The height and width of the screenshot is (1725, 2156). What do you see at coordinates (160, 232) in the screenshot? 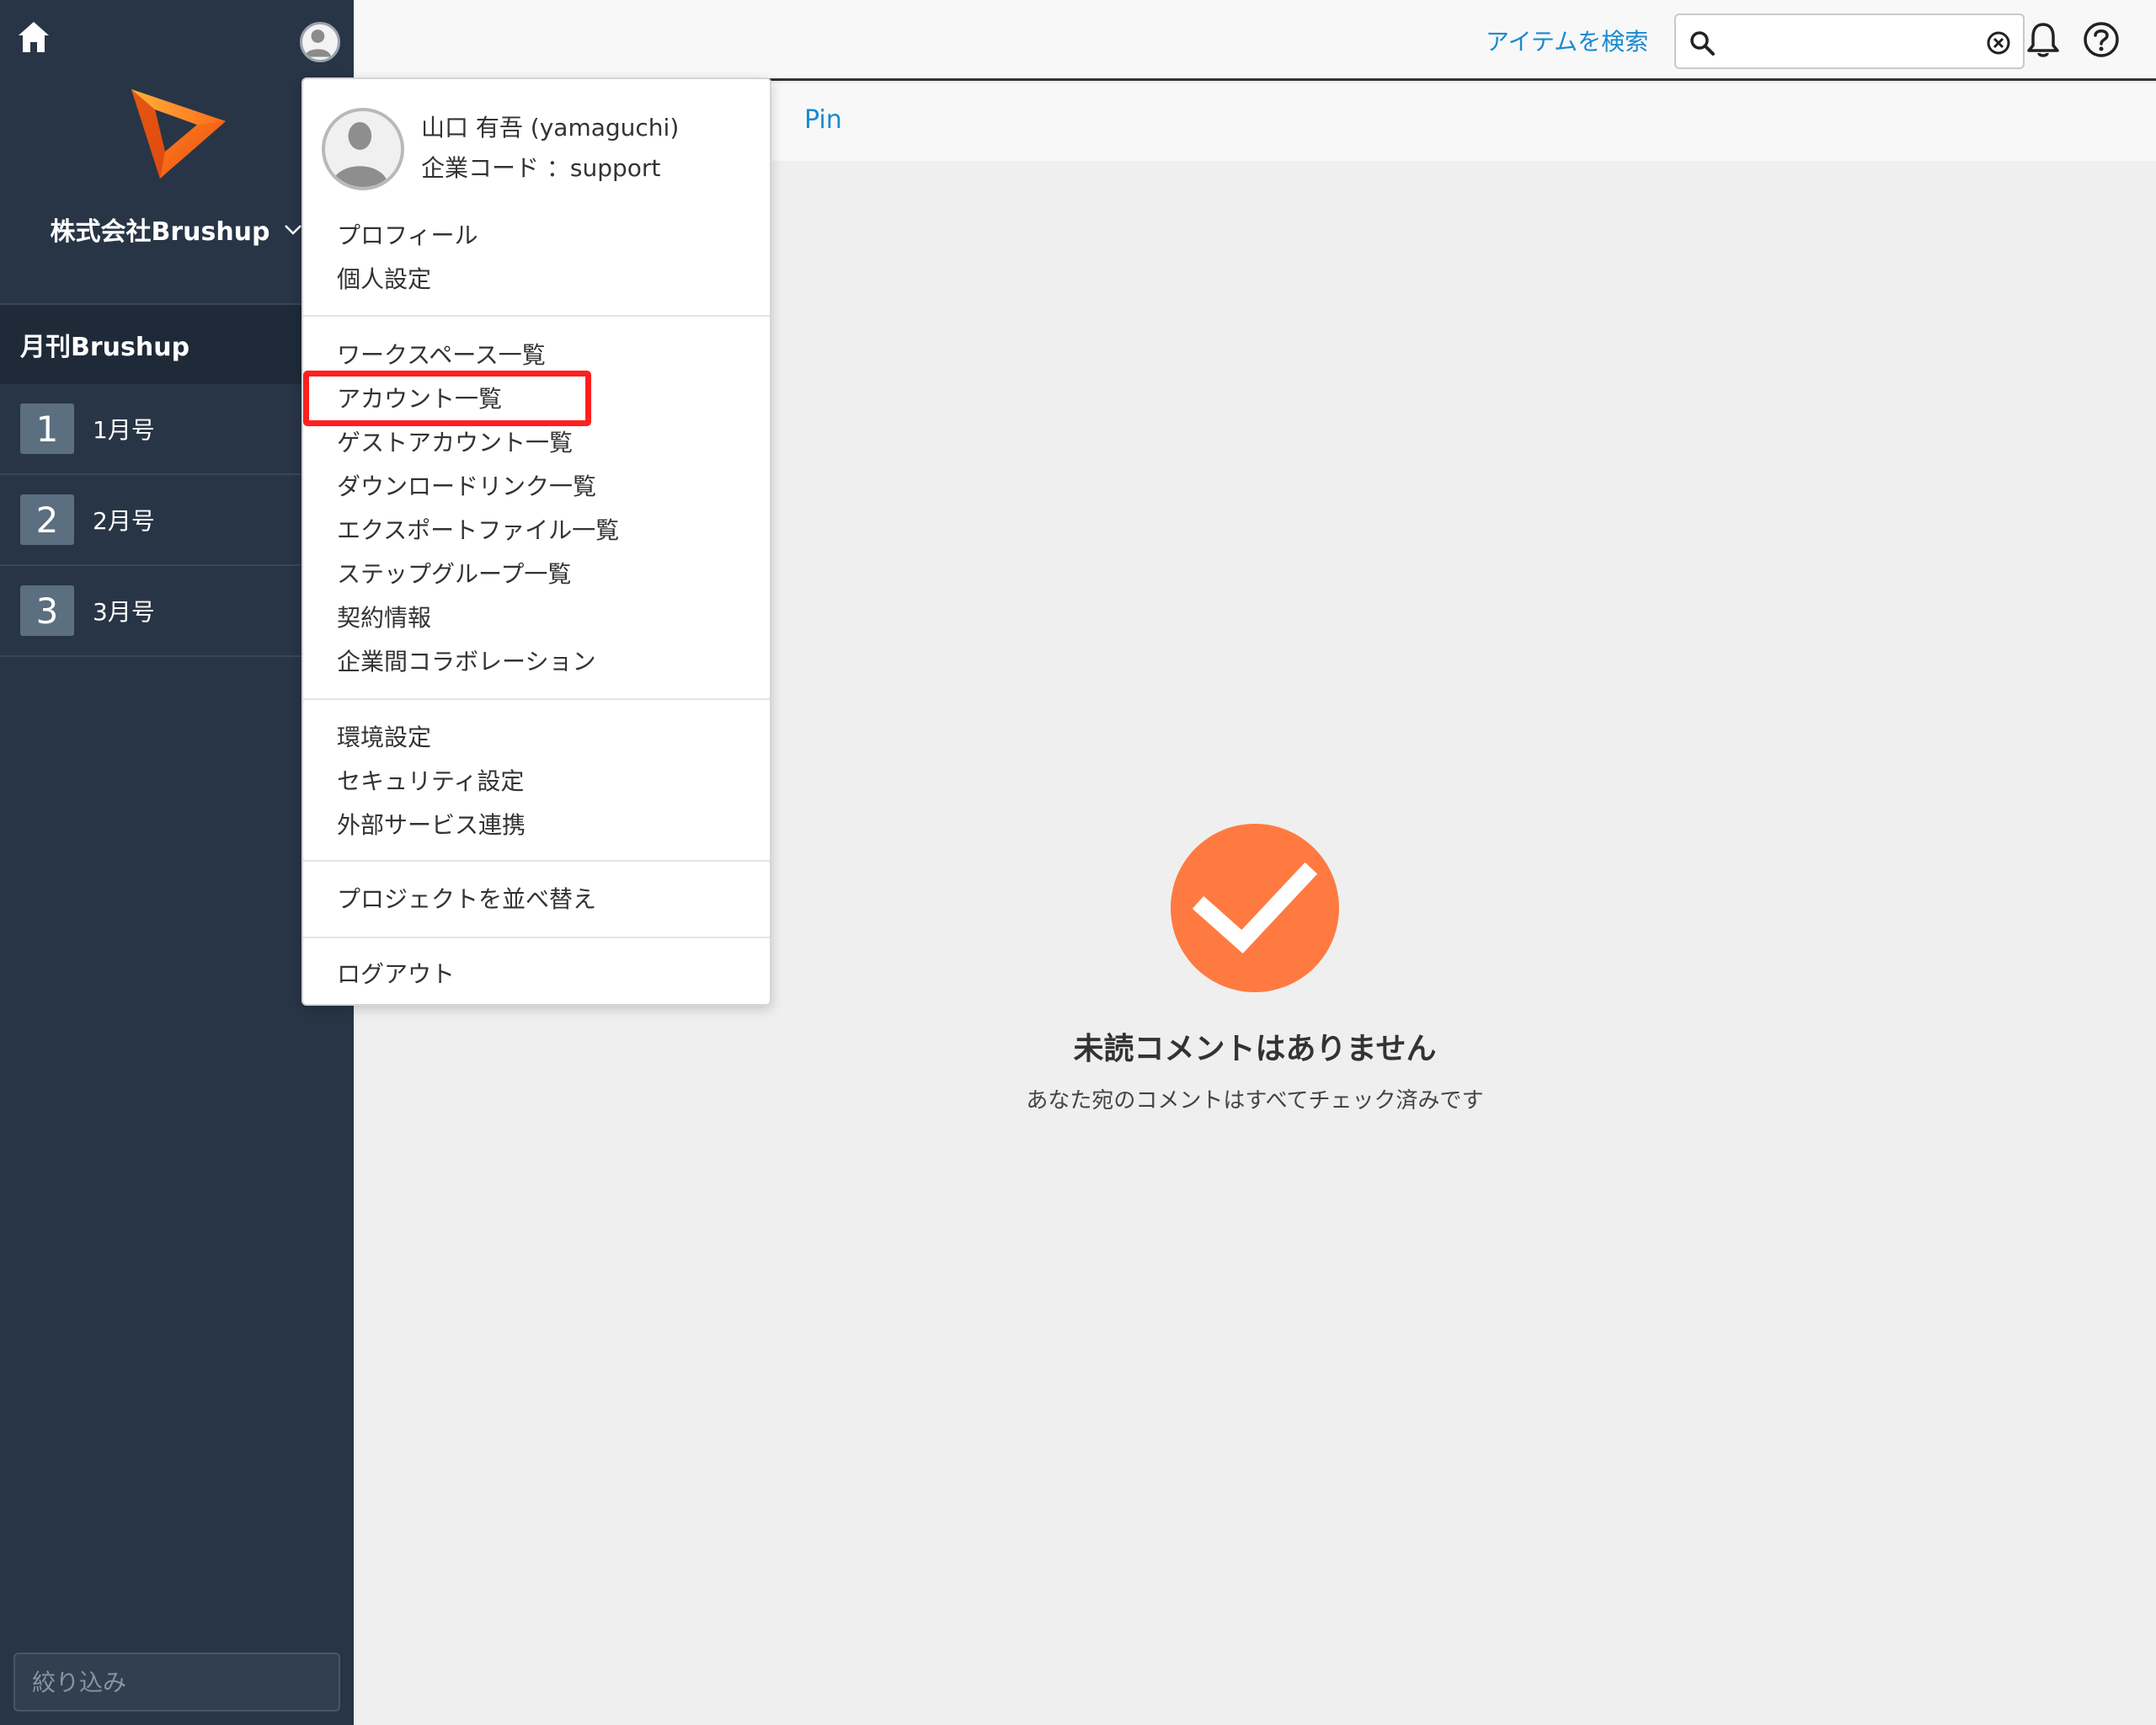
I see `company-name: 株式会社Brushup` at bounding box center [160, 232].